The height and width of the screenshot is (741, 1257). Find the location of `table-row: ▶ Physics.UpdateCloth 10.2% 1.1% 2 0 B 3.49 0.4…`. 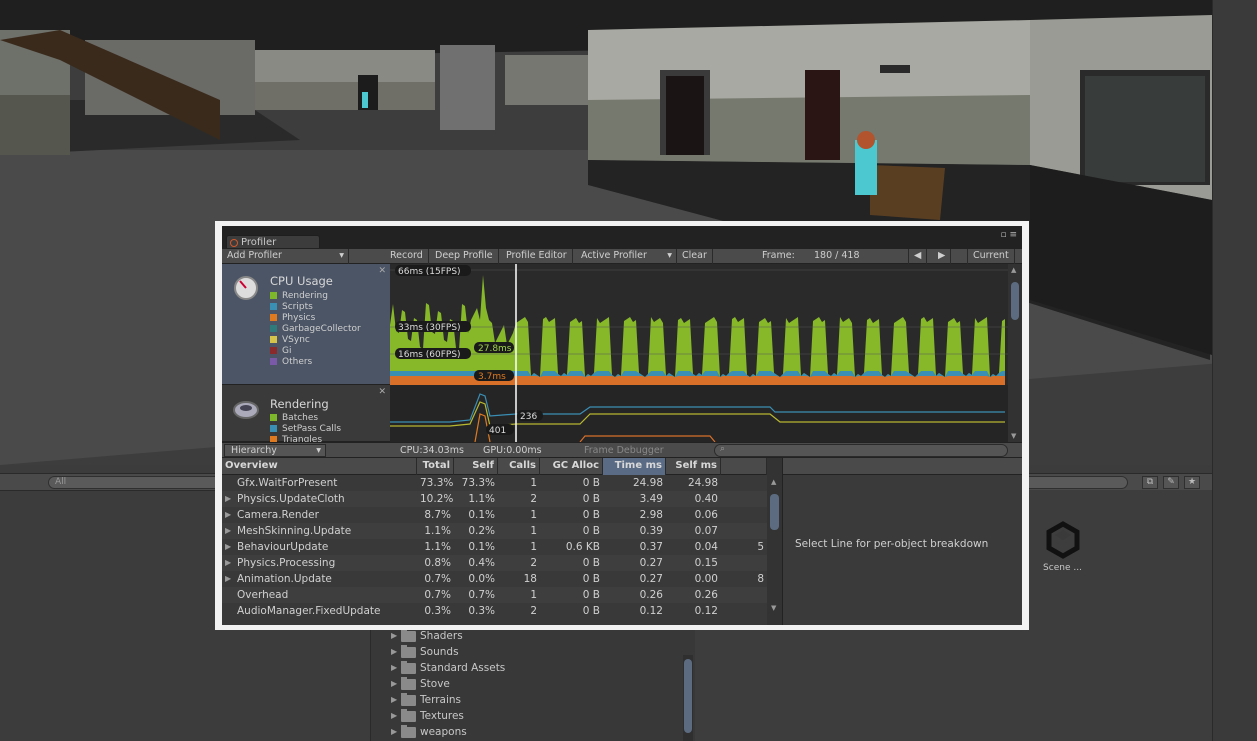

table-row: ▶ Physics.UpdateCloth 10.2% 1.1% 2 0 B 3.49 0.4… is located at coordinates (494, 499).